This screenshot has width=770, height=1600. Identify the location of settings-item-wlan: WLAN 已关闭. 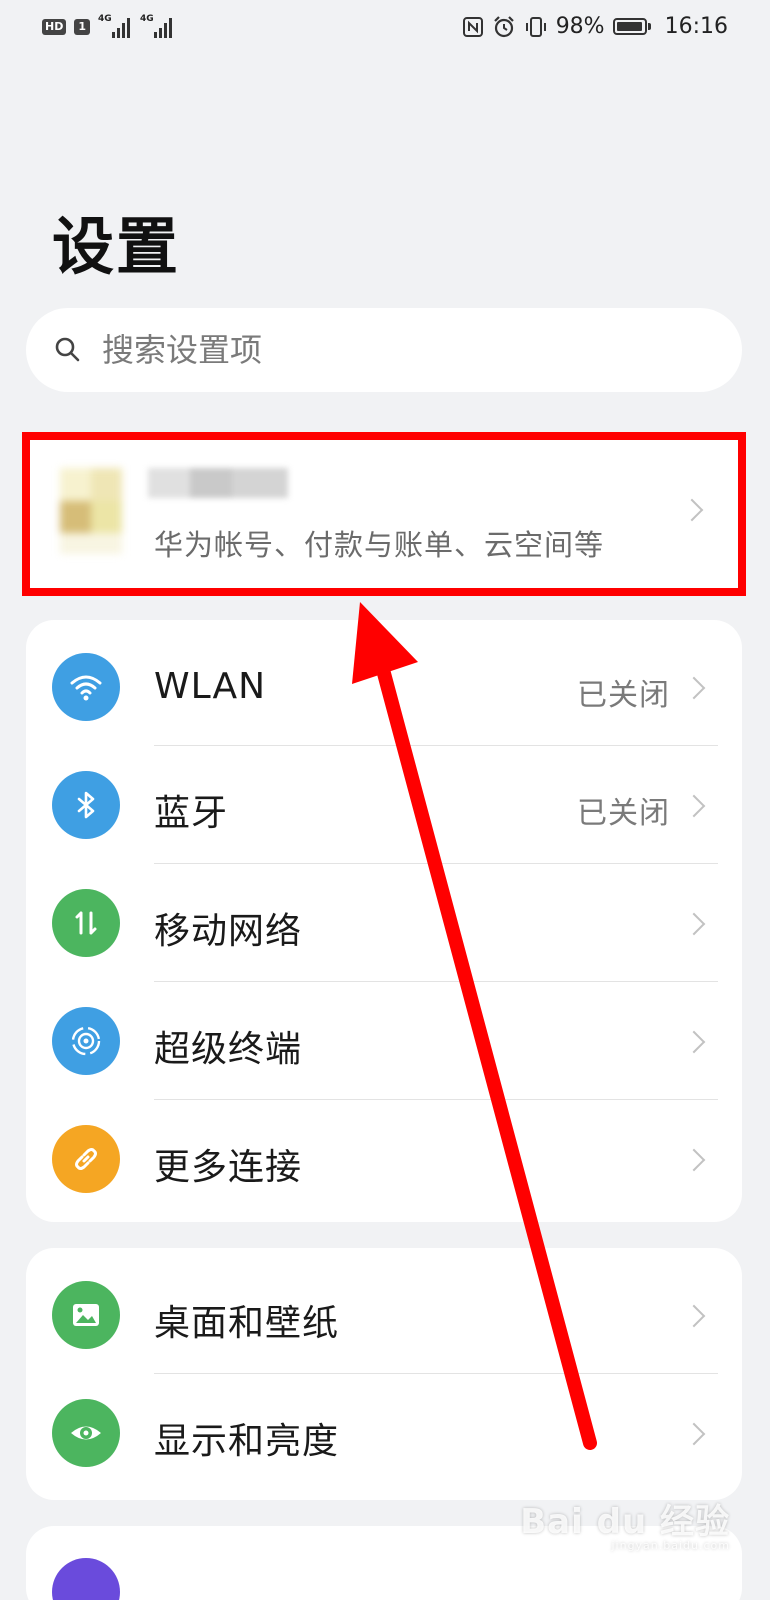
(384, 687).